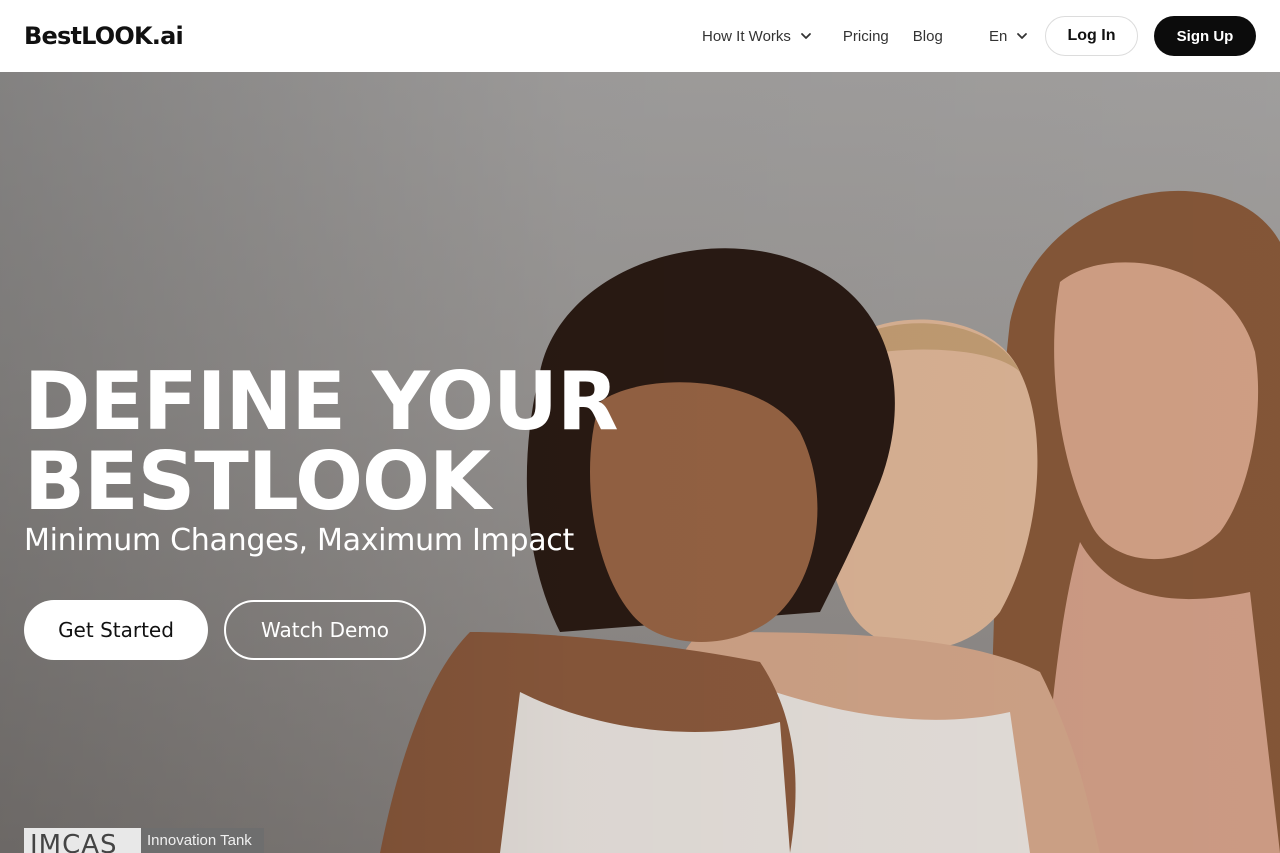  What do you see at coordinates (1205, 36) in the screenshot?
I see `signup-button: Sign Up` at bounding box center [1205, 36].